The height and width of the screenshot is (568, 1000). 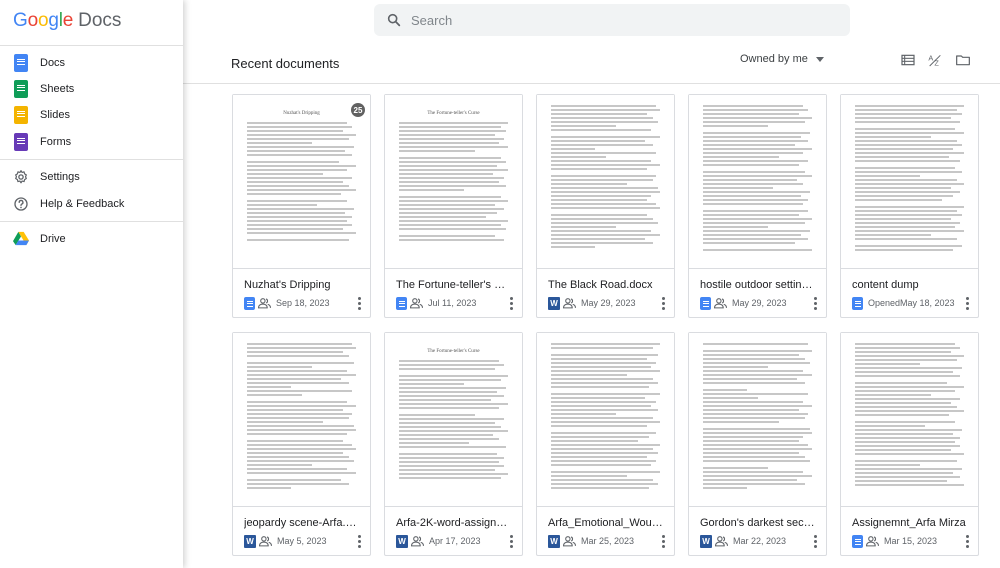 I want to click on drawer-item-label: Drive, so click(x=53, y=239).